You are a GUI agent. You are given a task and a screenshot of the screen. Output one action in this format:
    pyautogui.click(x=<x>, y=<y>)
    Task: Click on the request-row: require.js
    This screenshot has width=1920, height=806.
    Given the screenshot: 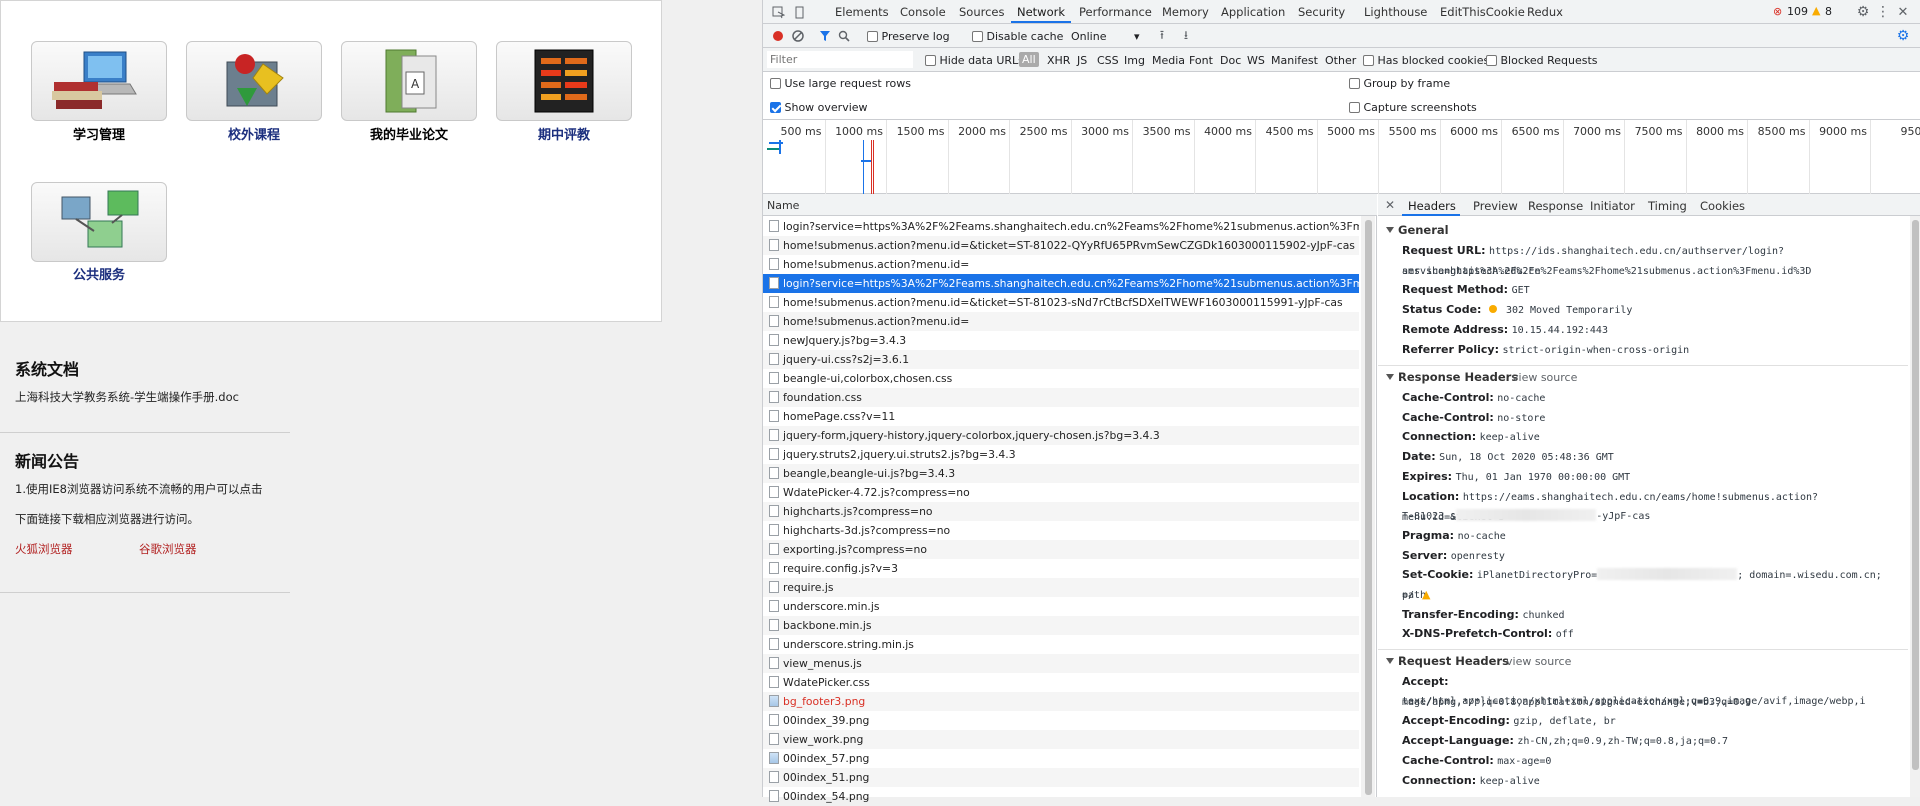 What is the action you would take?
    pyautogui.click(x=1061, y=587)
    